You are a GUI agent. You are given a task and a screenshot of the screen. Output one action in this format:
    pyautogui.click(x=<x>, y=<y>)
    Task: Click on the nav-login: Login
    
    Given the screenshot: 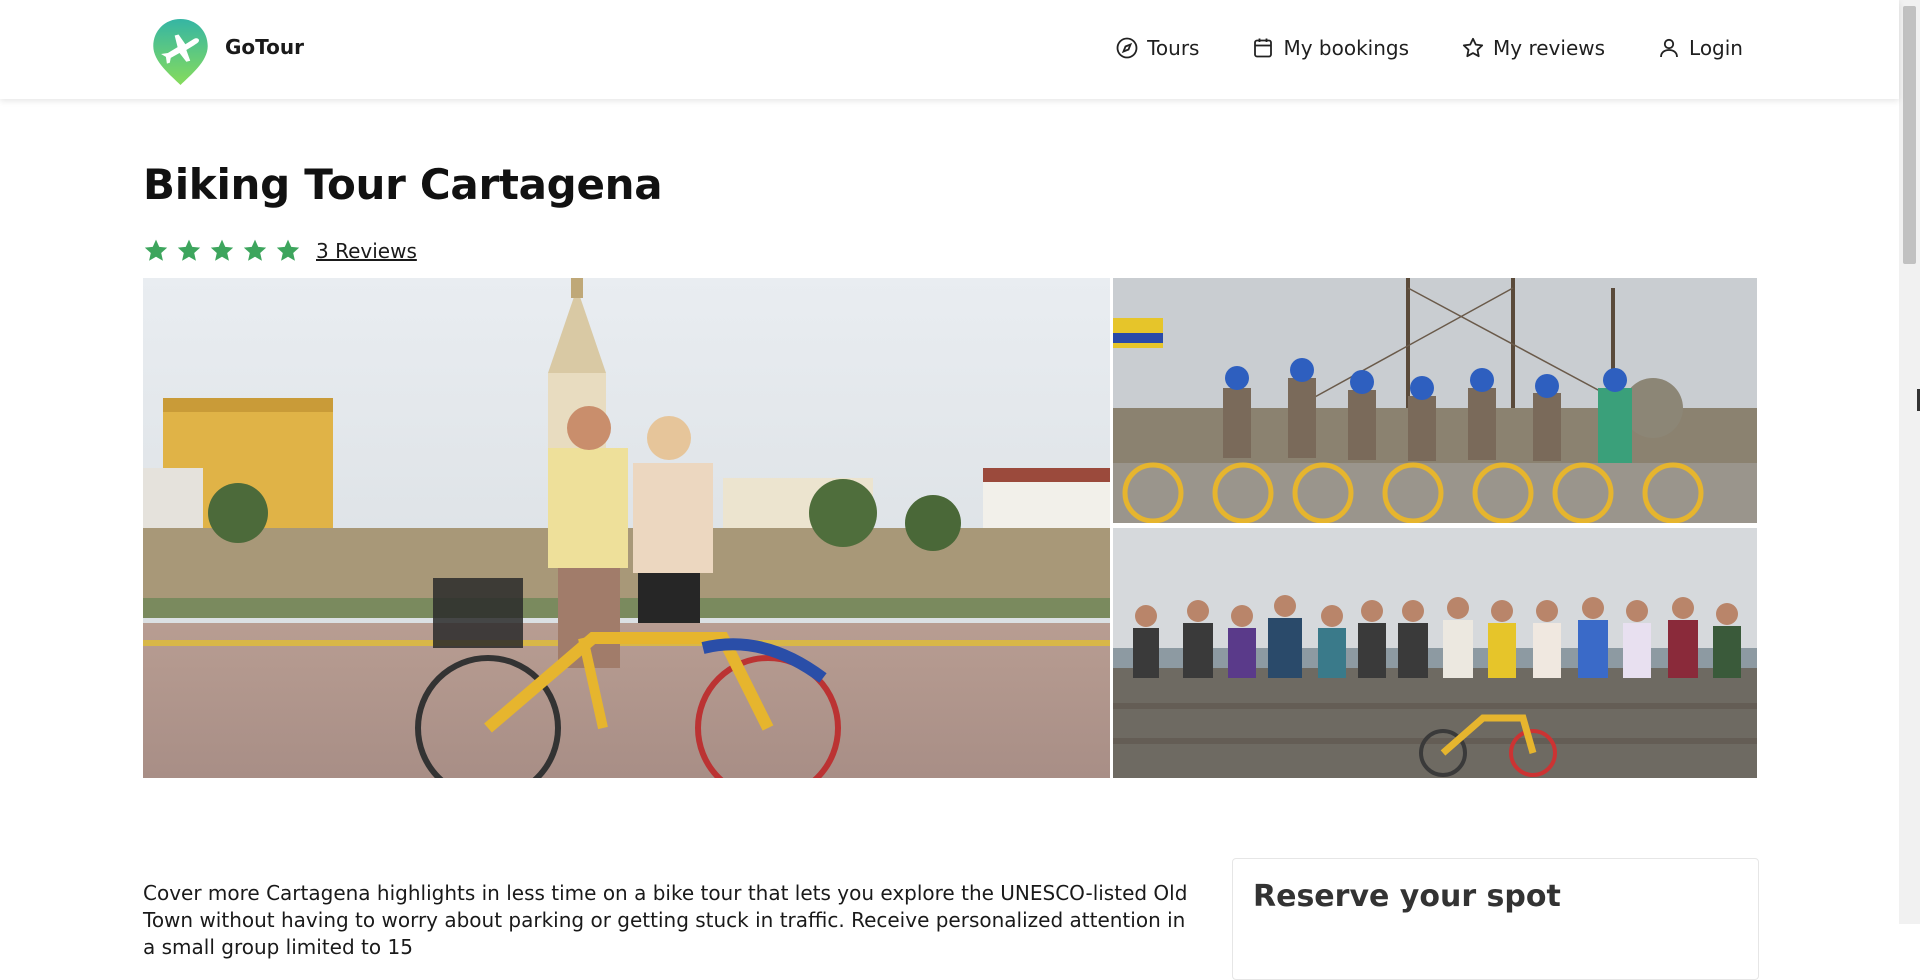 What is the action you would take?
    pyautogui.click(x=1700, y=48)
    